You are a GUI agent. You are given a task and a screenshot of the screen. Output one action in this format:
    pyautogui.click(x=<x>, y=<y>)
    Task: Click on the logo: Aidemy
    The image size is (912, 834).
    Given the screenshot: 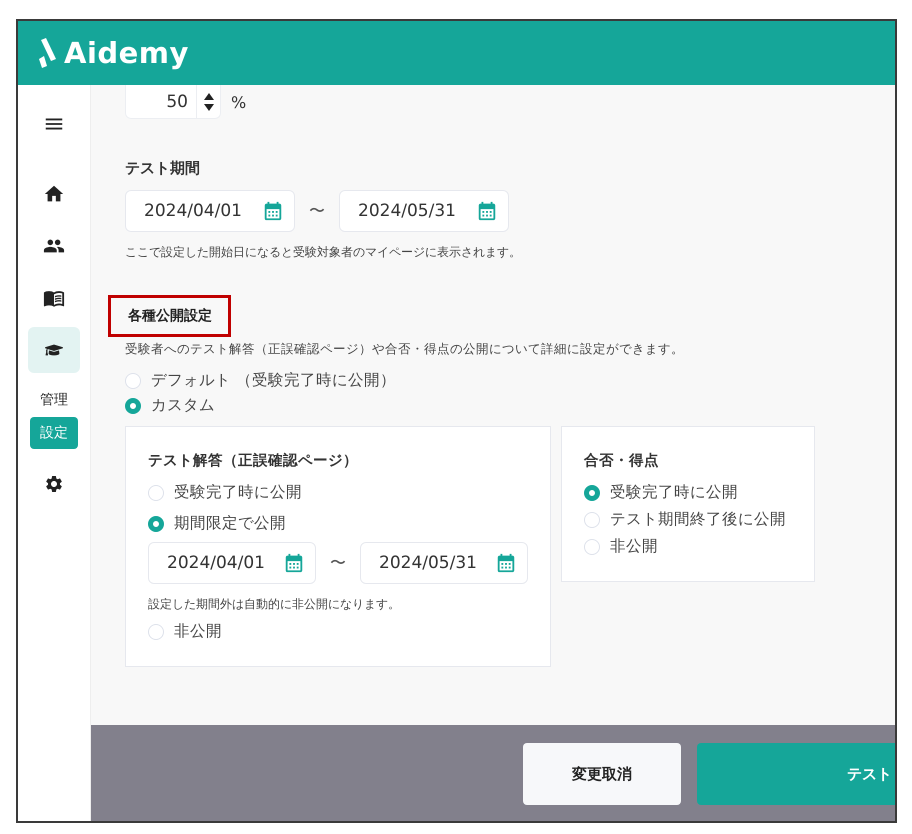 What is the action you would take?
    pyautogui.click(x=126, y=53)
    